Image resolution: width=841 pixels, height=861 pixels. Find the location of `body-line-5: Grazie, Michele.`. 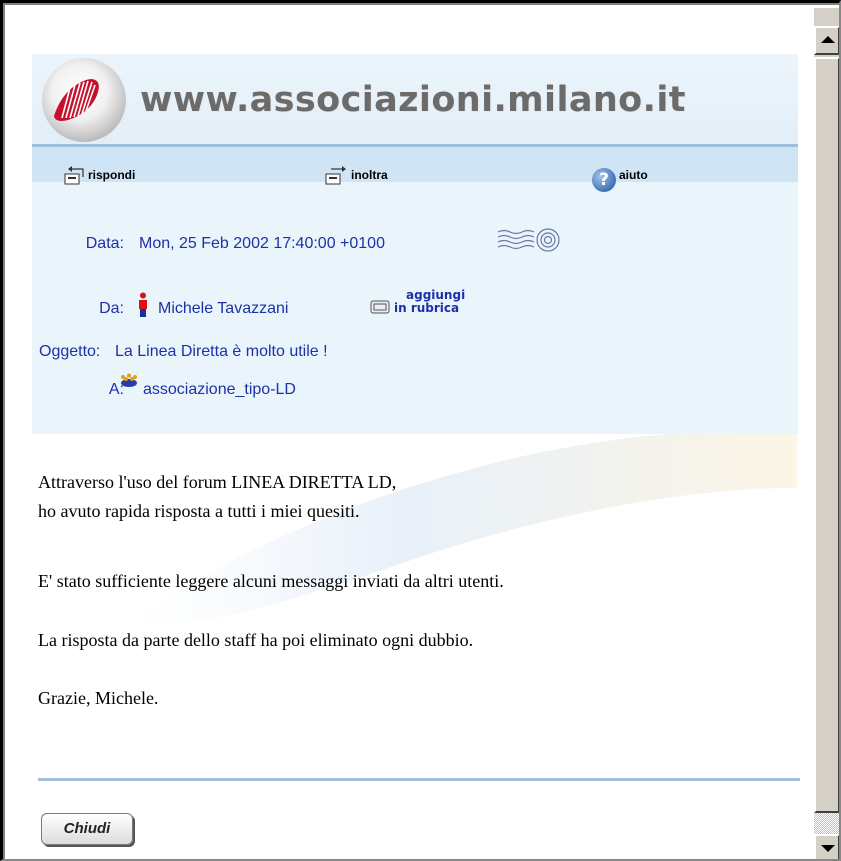

body-line-5: Grazie, Michele. is located at coordinates (98, 698).